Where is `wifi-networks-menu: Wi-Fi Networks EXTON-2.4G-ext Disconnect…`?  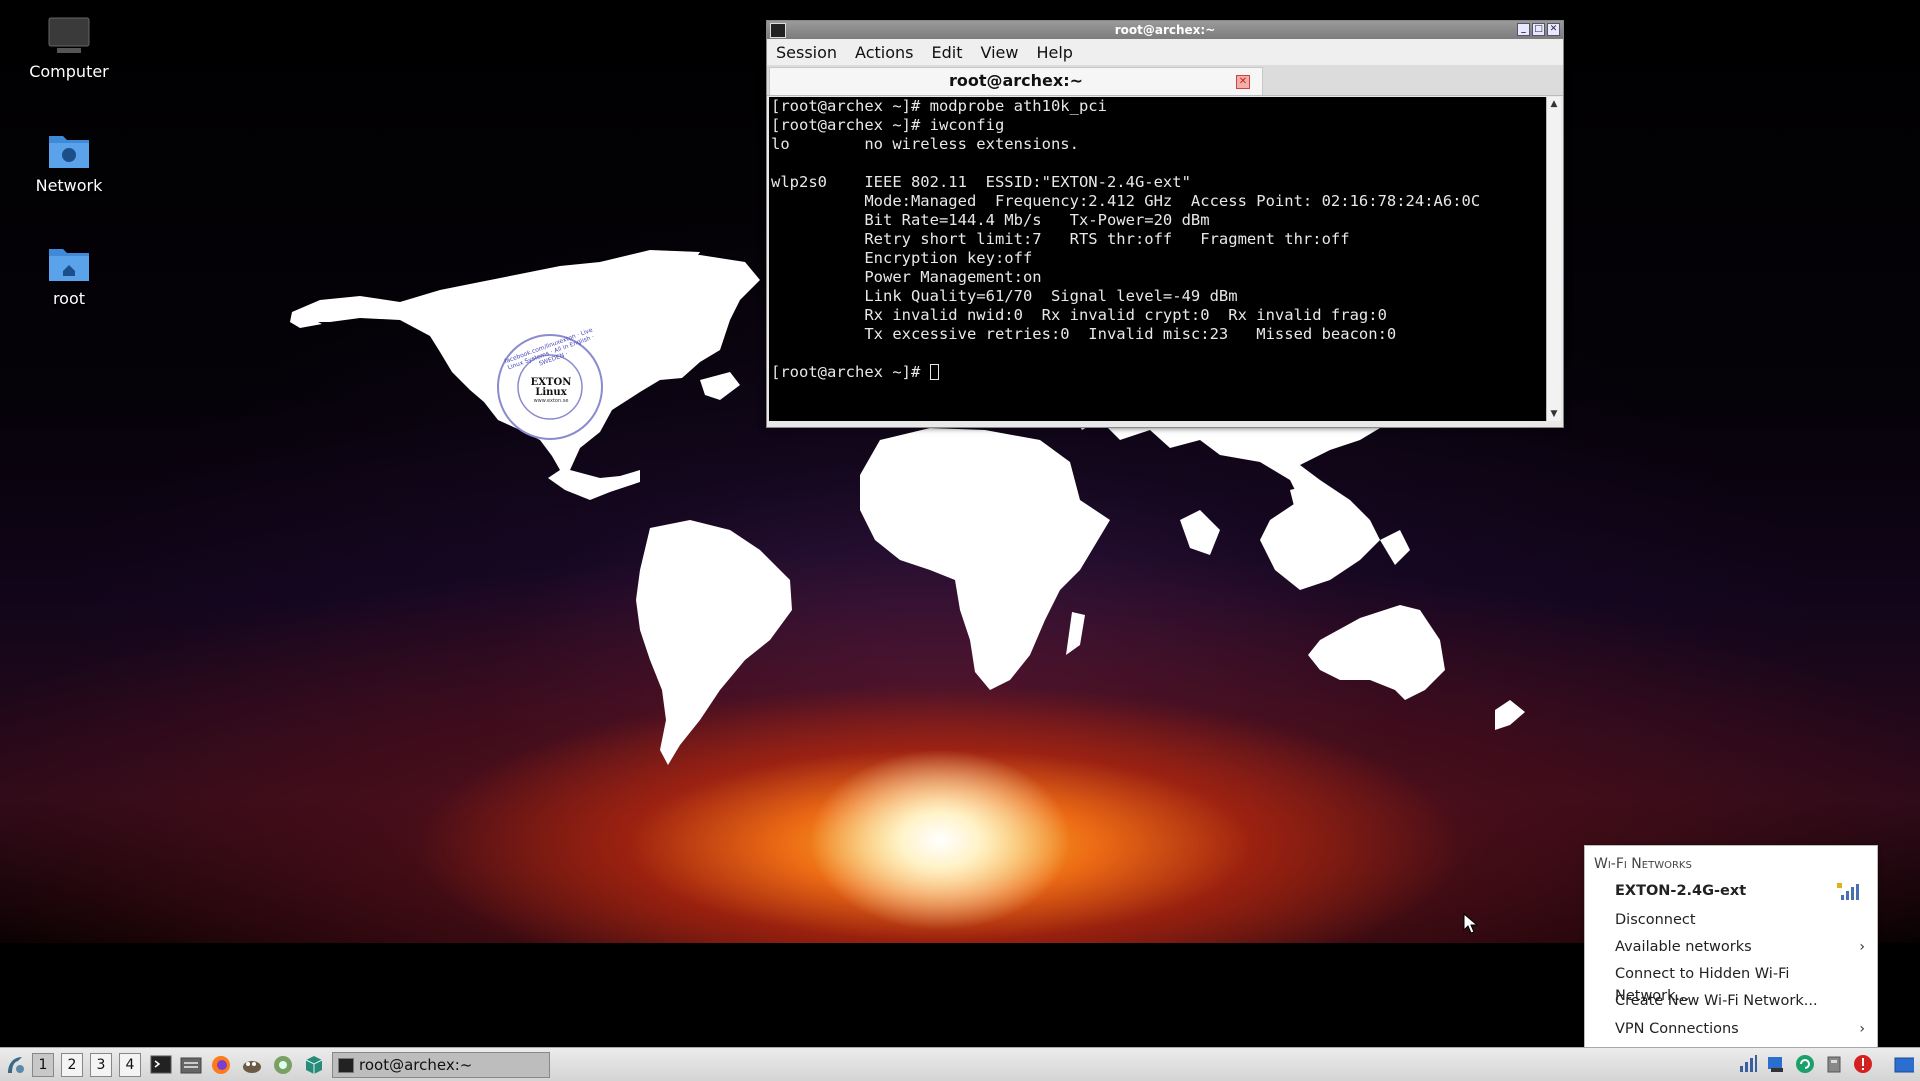 wifi-networks-menu: Wi-Fi Networks EXTON-2.4G-ext Disconnect… is located at coordinates (1731, 947).